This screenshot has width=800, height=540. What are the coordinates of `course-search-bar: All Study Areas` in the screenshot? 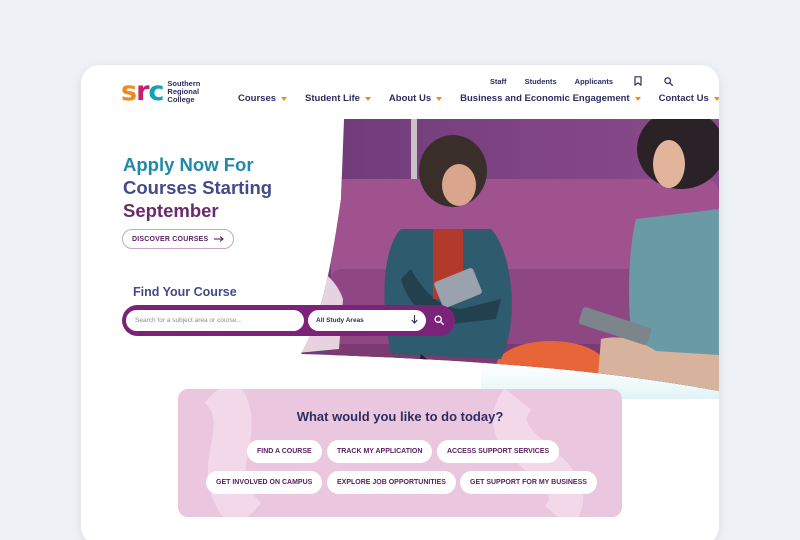 It's located at (288, 320).